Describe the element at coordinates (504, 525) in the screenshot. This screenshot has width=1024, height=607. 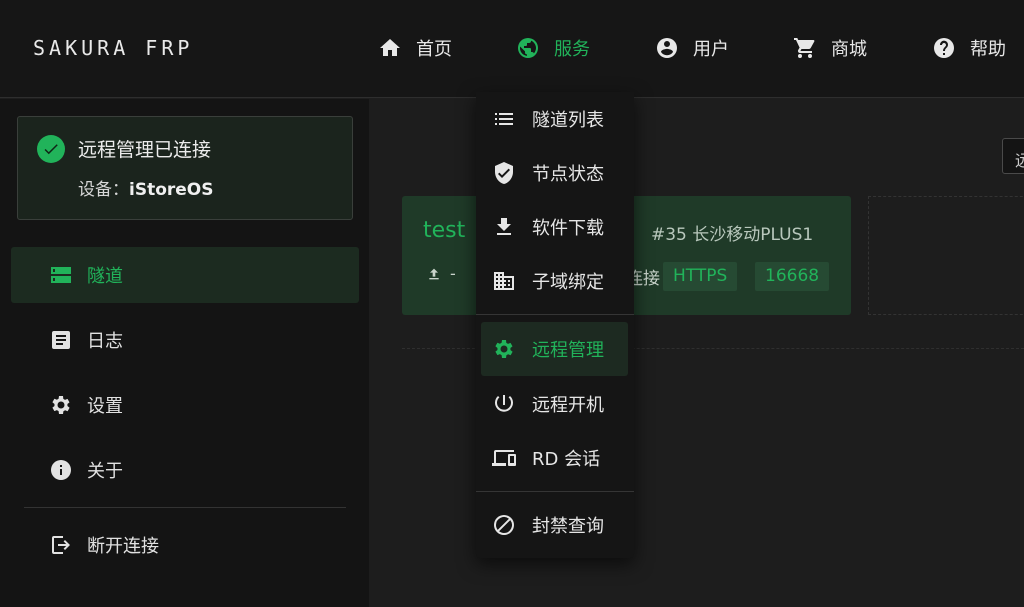
I see `block-icon` at that location.